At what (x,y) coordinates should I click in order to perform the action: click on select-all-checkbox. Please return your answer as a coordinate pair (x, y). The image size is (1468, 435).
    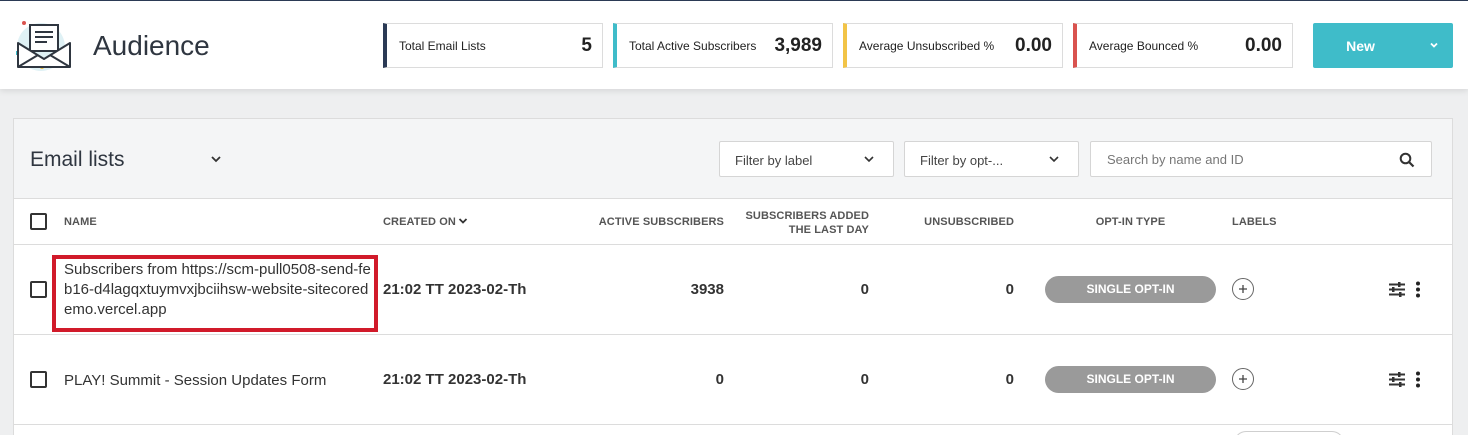
    Looking at the image, I should click on (38, 221).